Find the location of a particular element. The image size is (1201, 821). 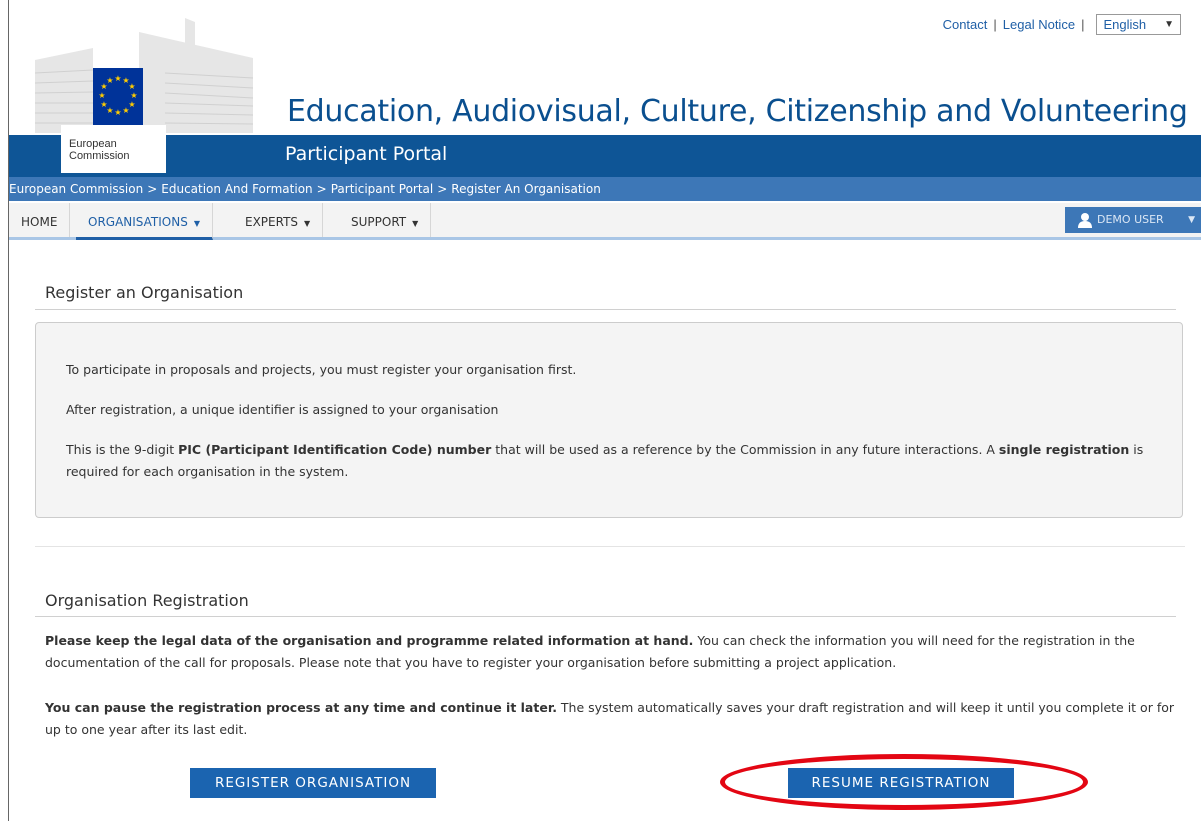

portal-band: Participant Portal is located at coordinates (605, 156).